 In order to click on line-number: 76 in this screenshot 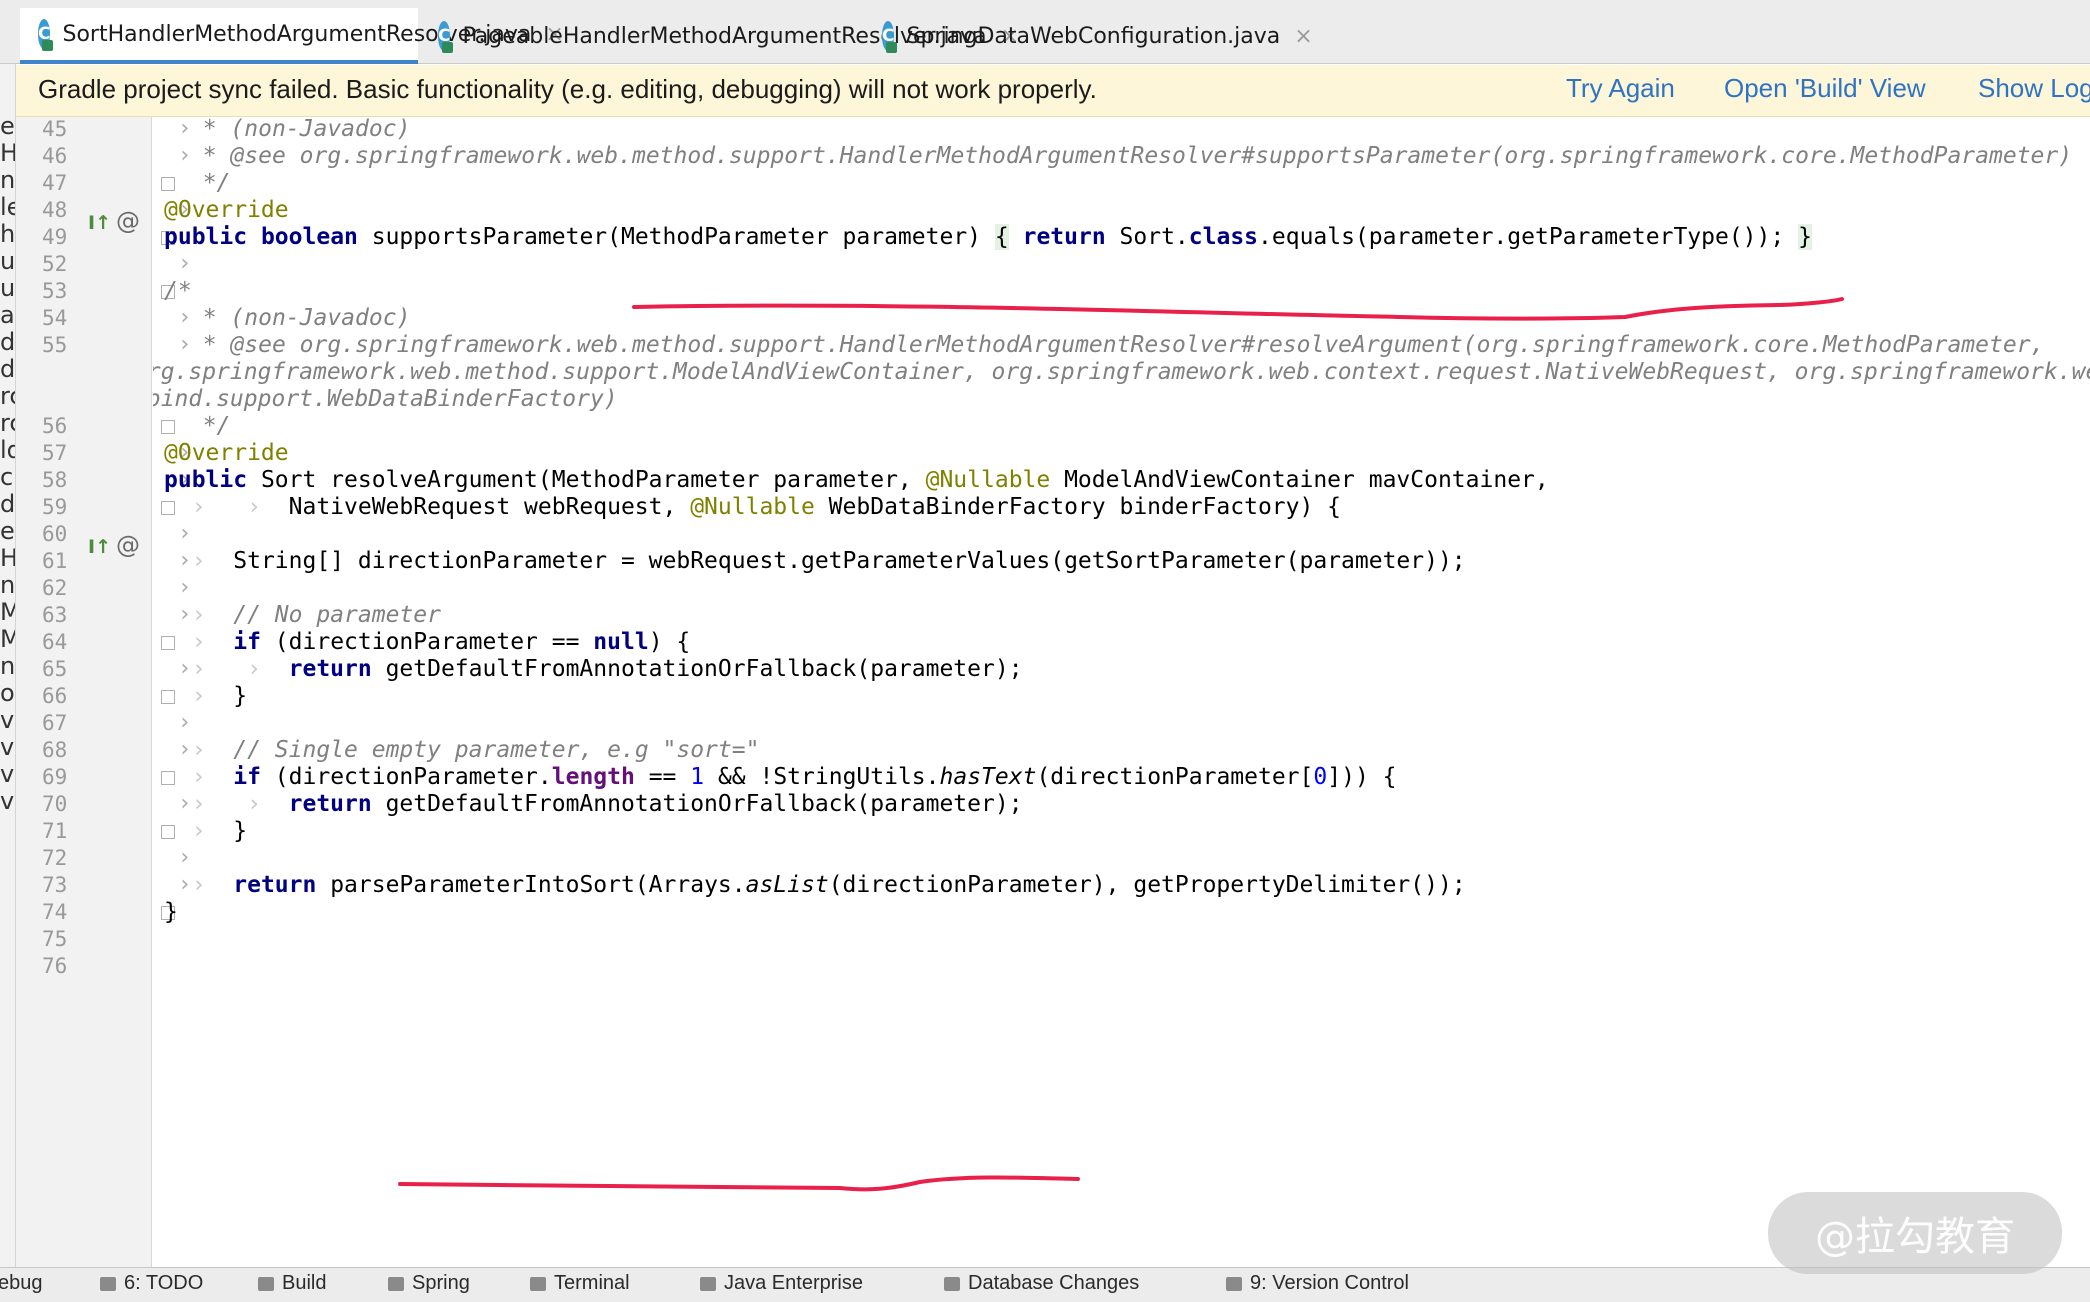, I will do `click(54, 966)`.